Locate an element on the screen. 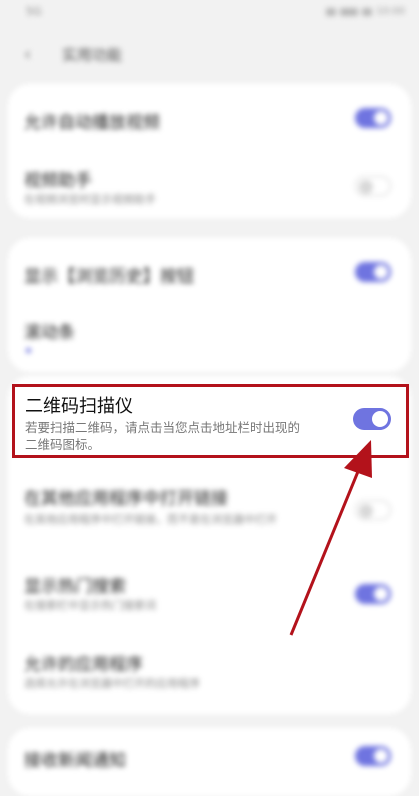  setting-title: 在其他应用程序中打开链接 is located at coordinates (126, 499).